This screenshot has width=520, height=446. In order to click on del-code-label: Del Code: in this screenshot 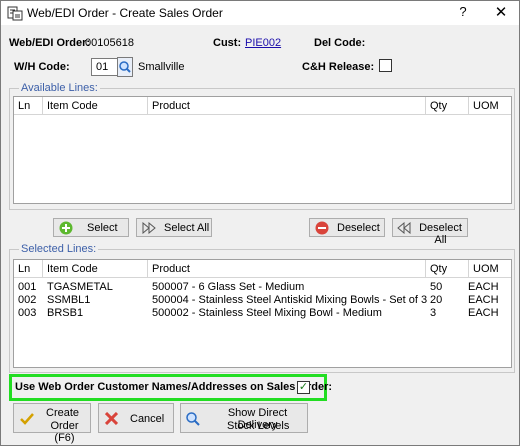, I will do `click(340, 43)`.